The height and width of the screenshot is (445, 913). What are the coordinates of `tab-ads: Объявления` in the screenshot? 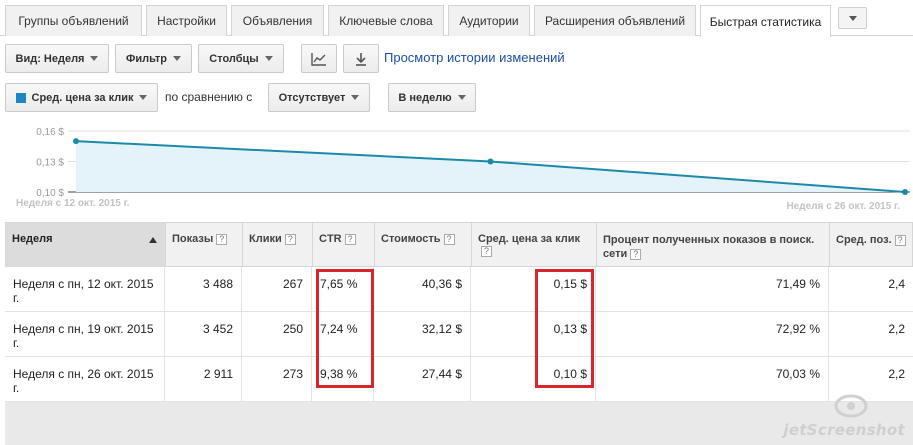 It's located at (277, 20).